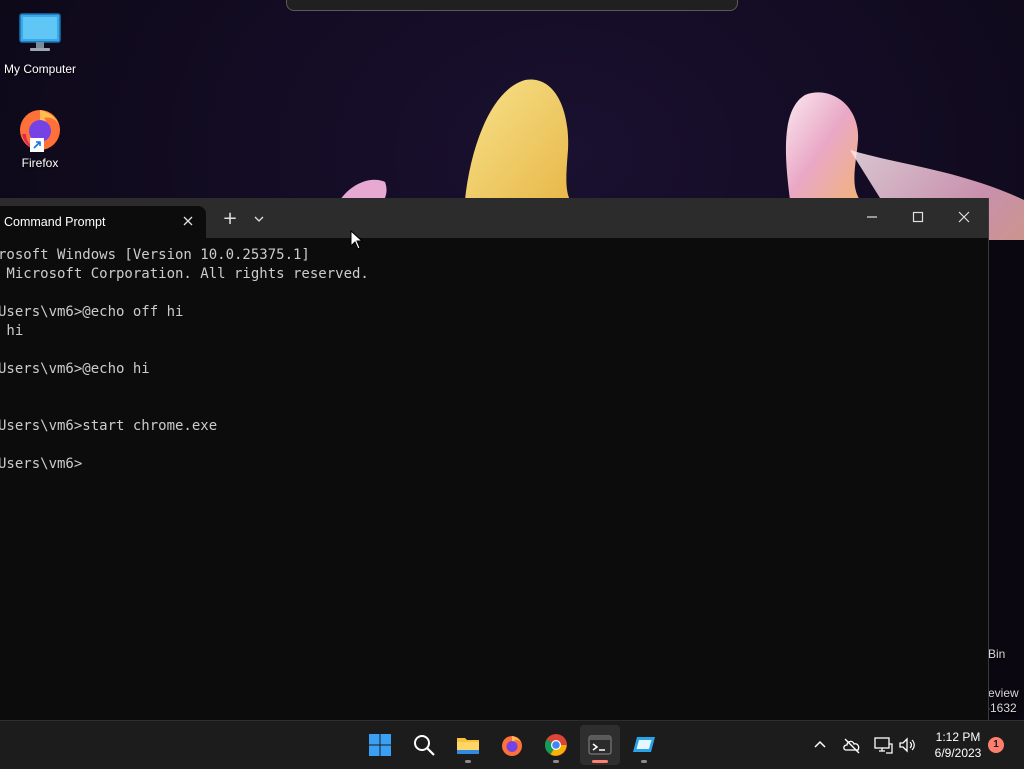 The width and height of the screenshot is (1024, 769). I want to click on onedrive-offline-icon, so click(852, 745).